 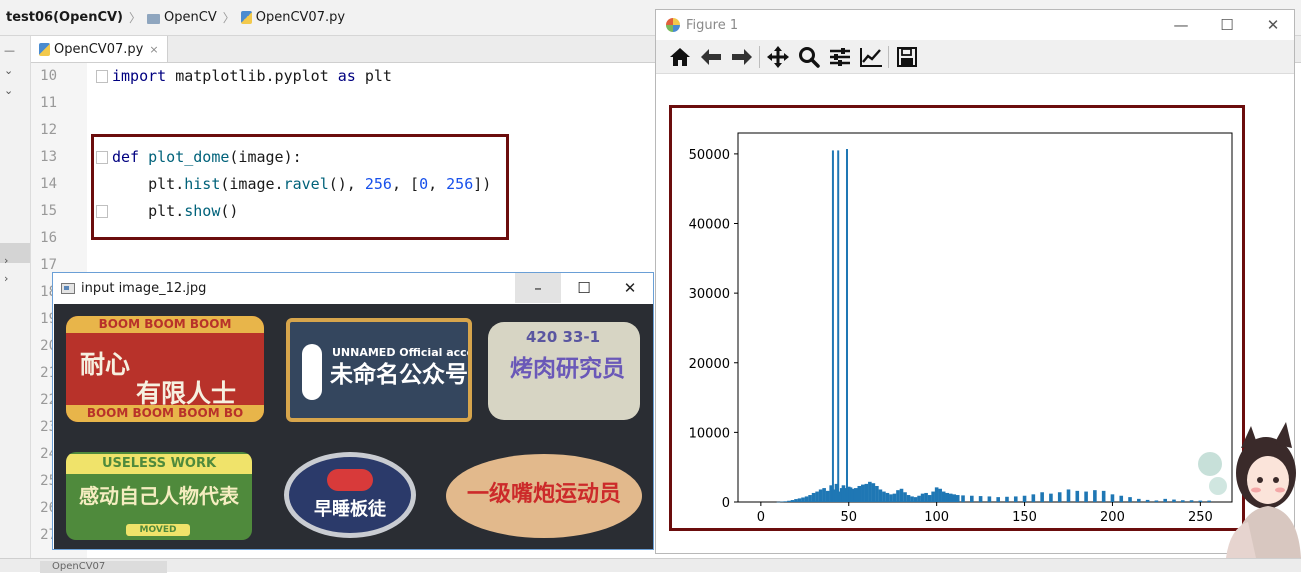 What do you see at coordinates (153, 49) in the screenshot?
I see `close-icon: ×` at bounding box center [153, 49].